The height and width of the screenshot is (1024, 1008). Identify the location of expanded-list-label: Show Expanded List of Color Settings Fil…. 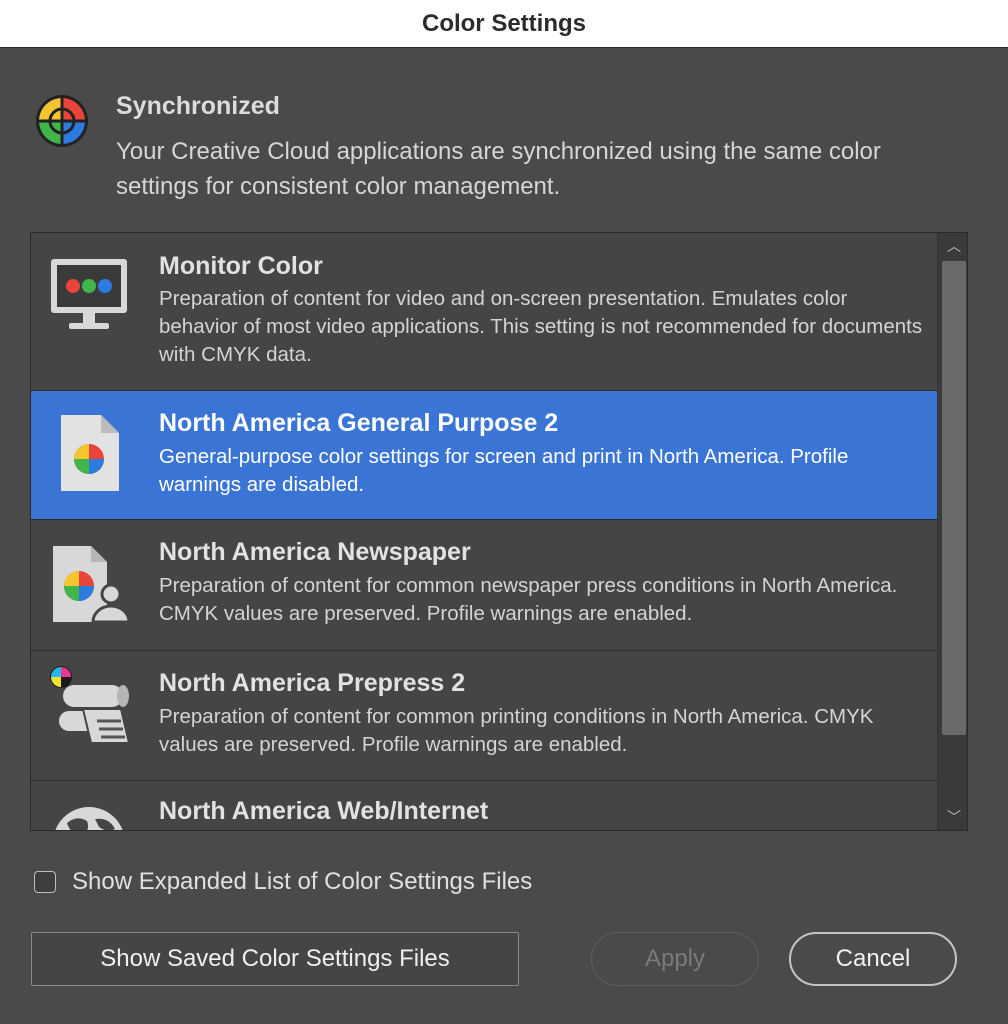
(302, 882).